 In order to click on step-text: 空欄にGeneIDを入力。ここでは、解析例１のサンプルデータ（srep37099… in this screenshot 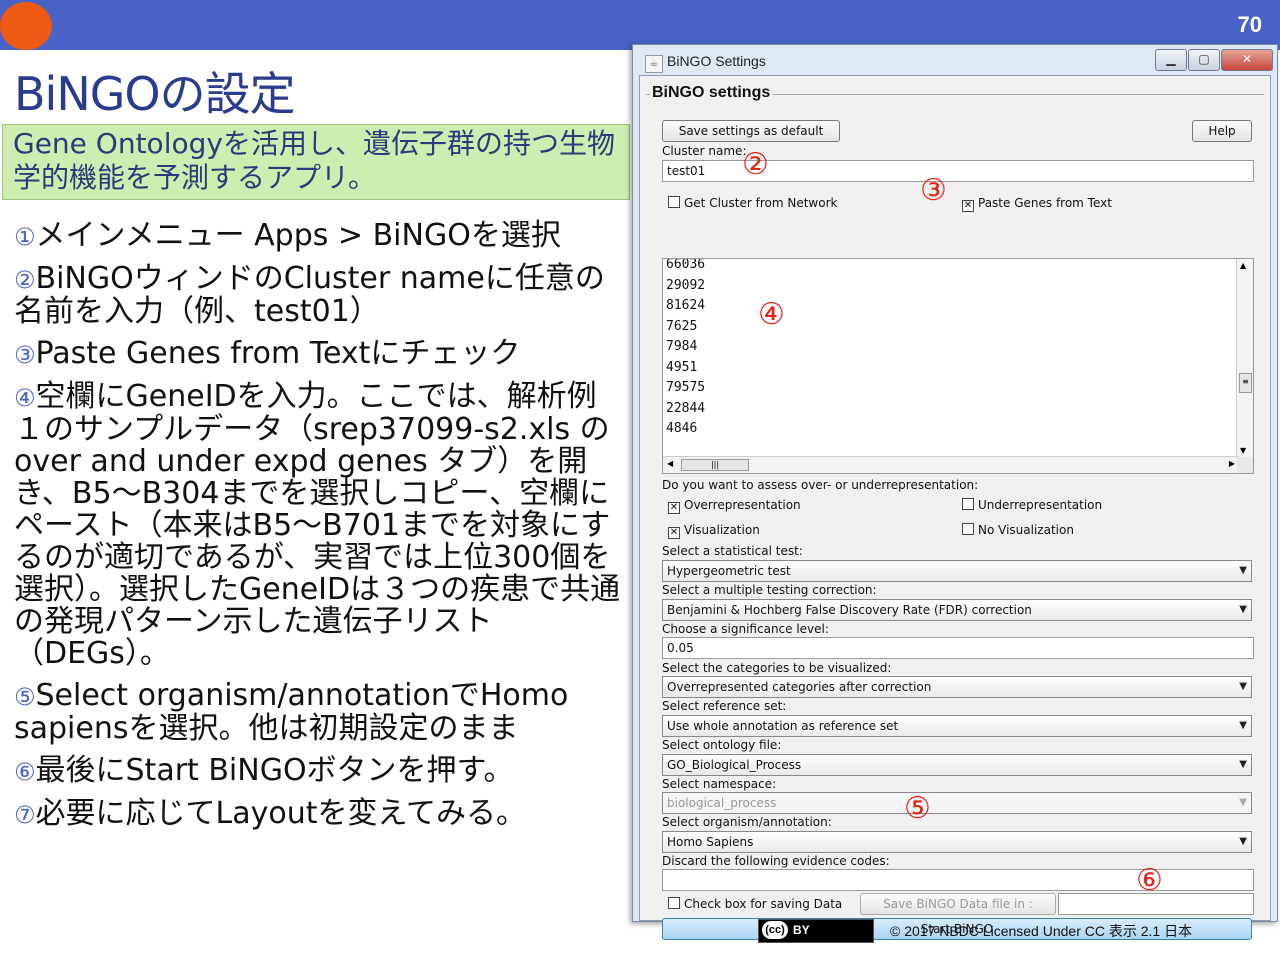, I will do `click(317, 525)`.